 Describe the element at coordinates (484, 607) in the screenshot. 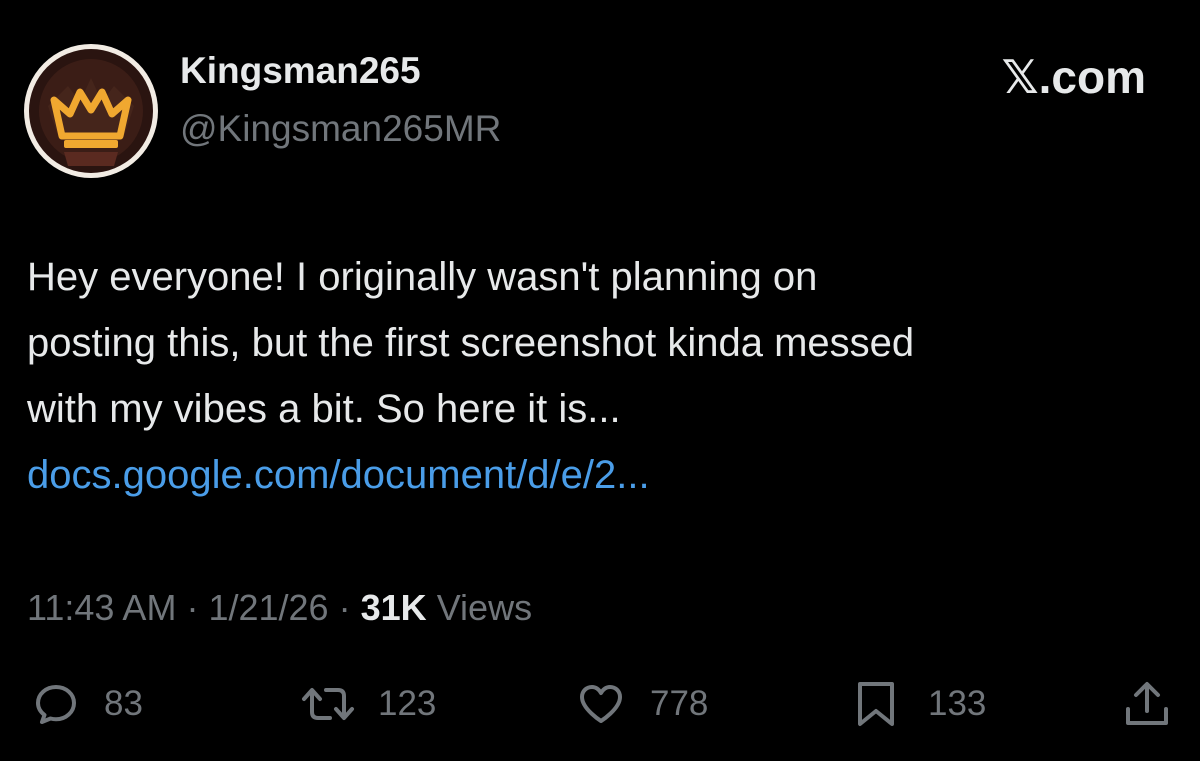

I see `views-label: Views` at that location.